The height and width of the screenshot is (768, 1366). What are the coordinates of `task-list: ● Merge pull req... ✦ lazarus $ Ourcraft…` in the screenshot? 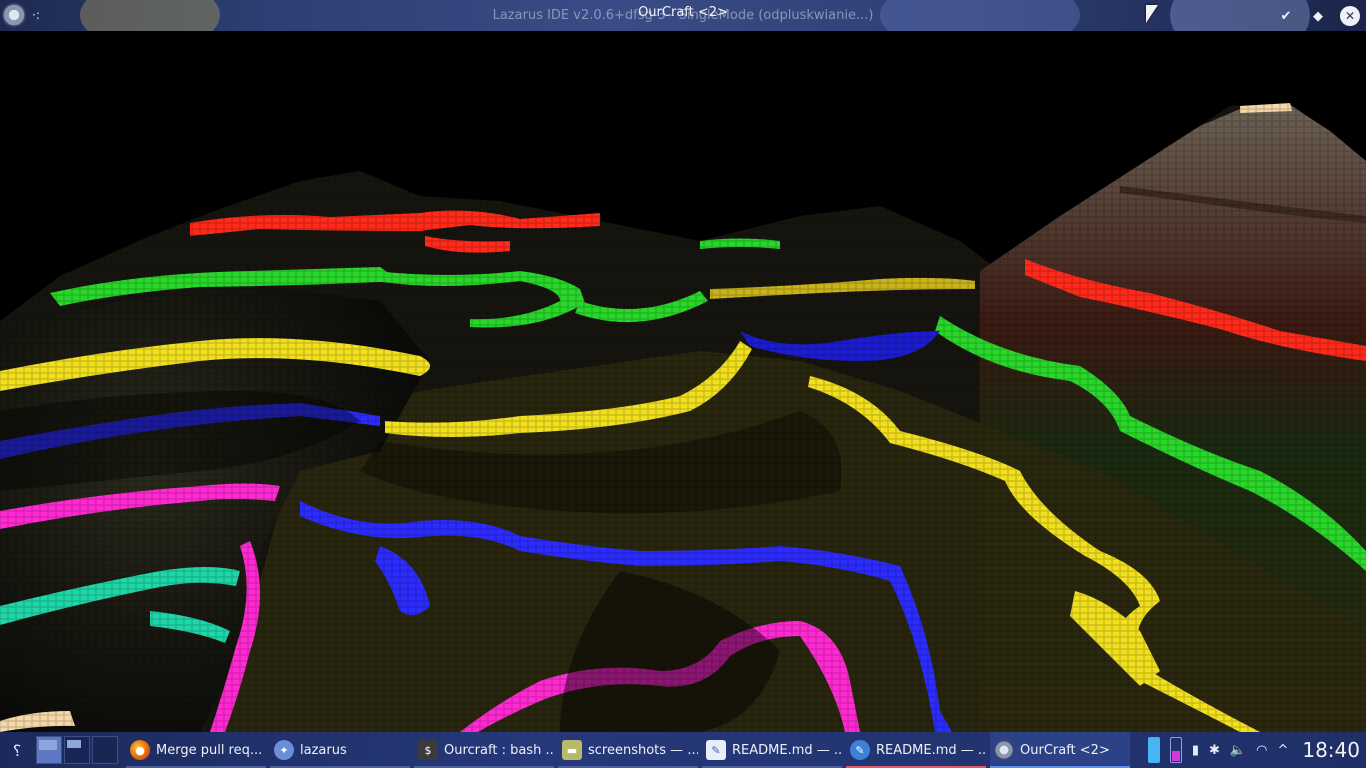 It's located at (630, 750).